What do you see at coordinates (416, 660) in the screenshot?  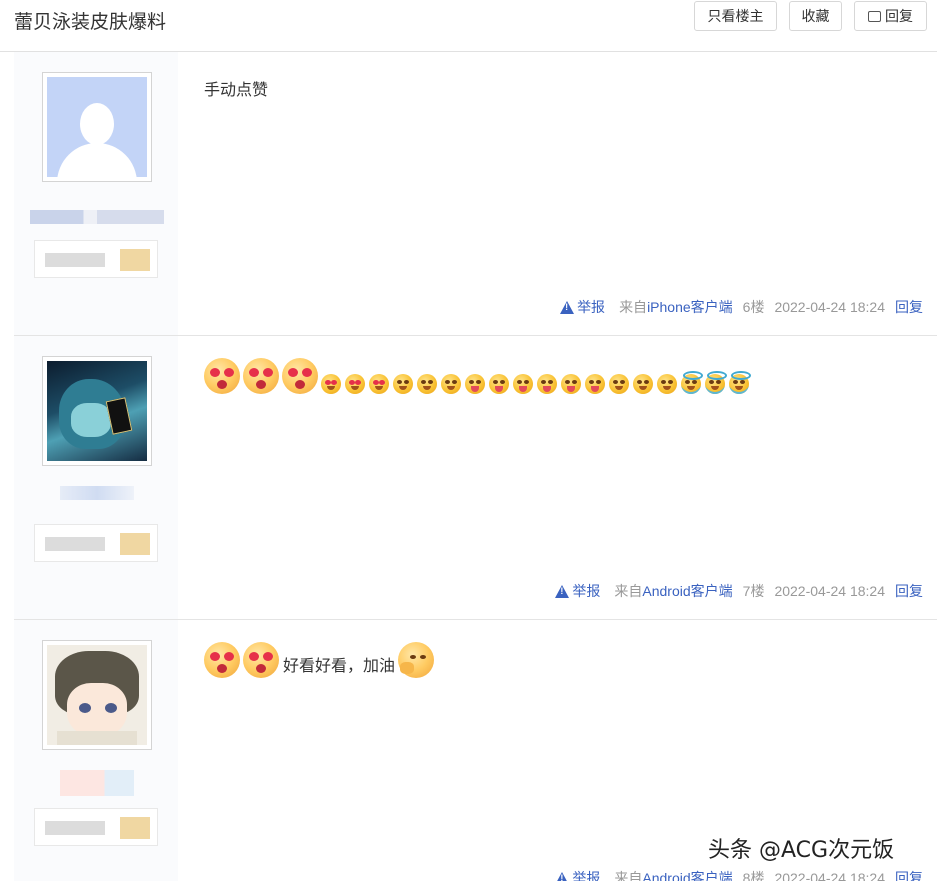 I see `thinking-face-icon` at bounding box center [416, 660].